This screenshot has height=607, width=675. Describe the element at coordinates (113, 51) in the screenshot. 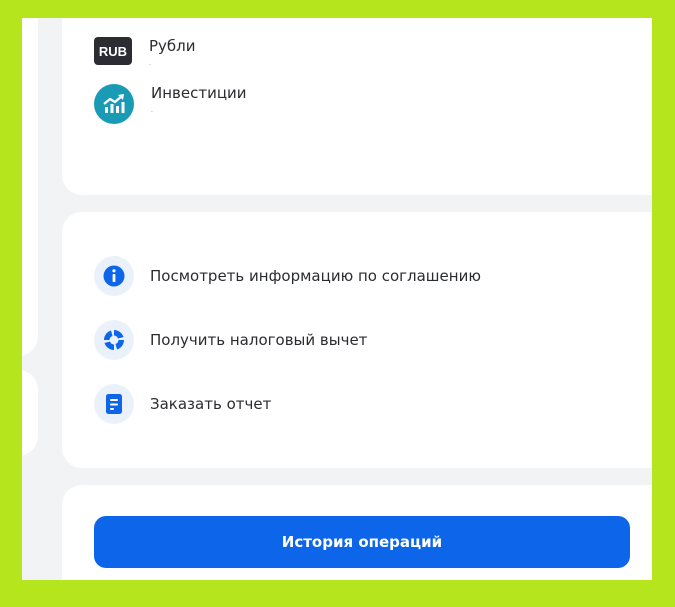

I see `rub-currency-badge: RUB` at that location.